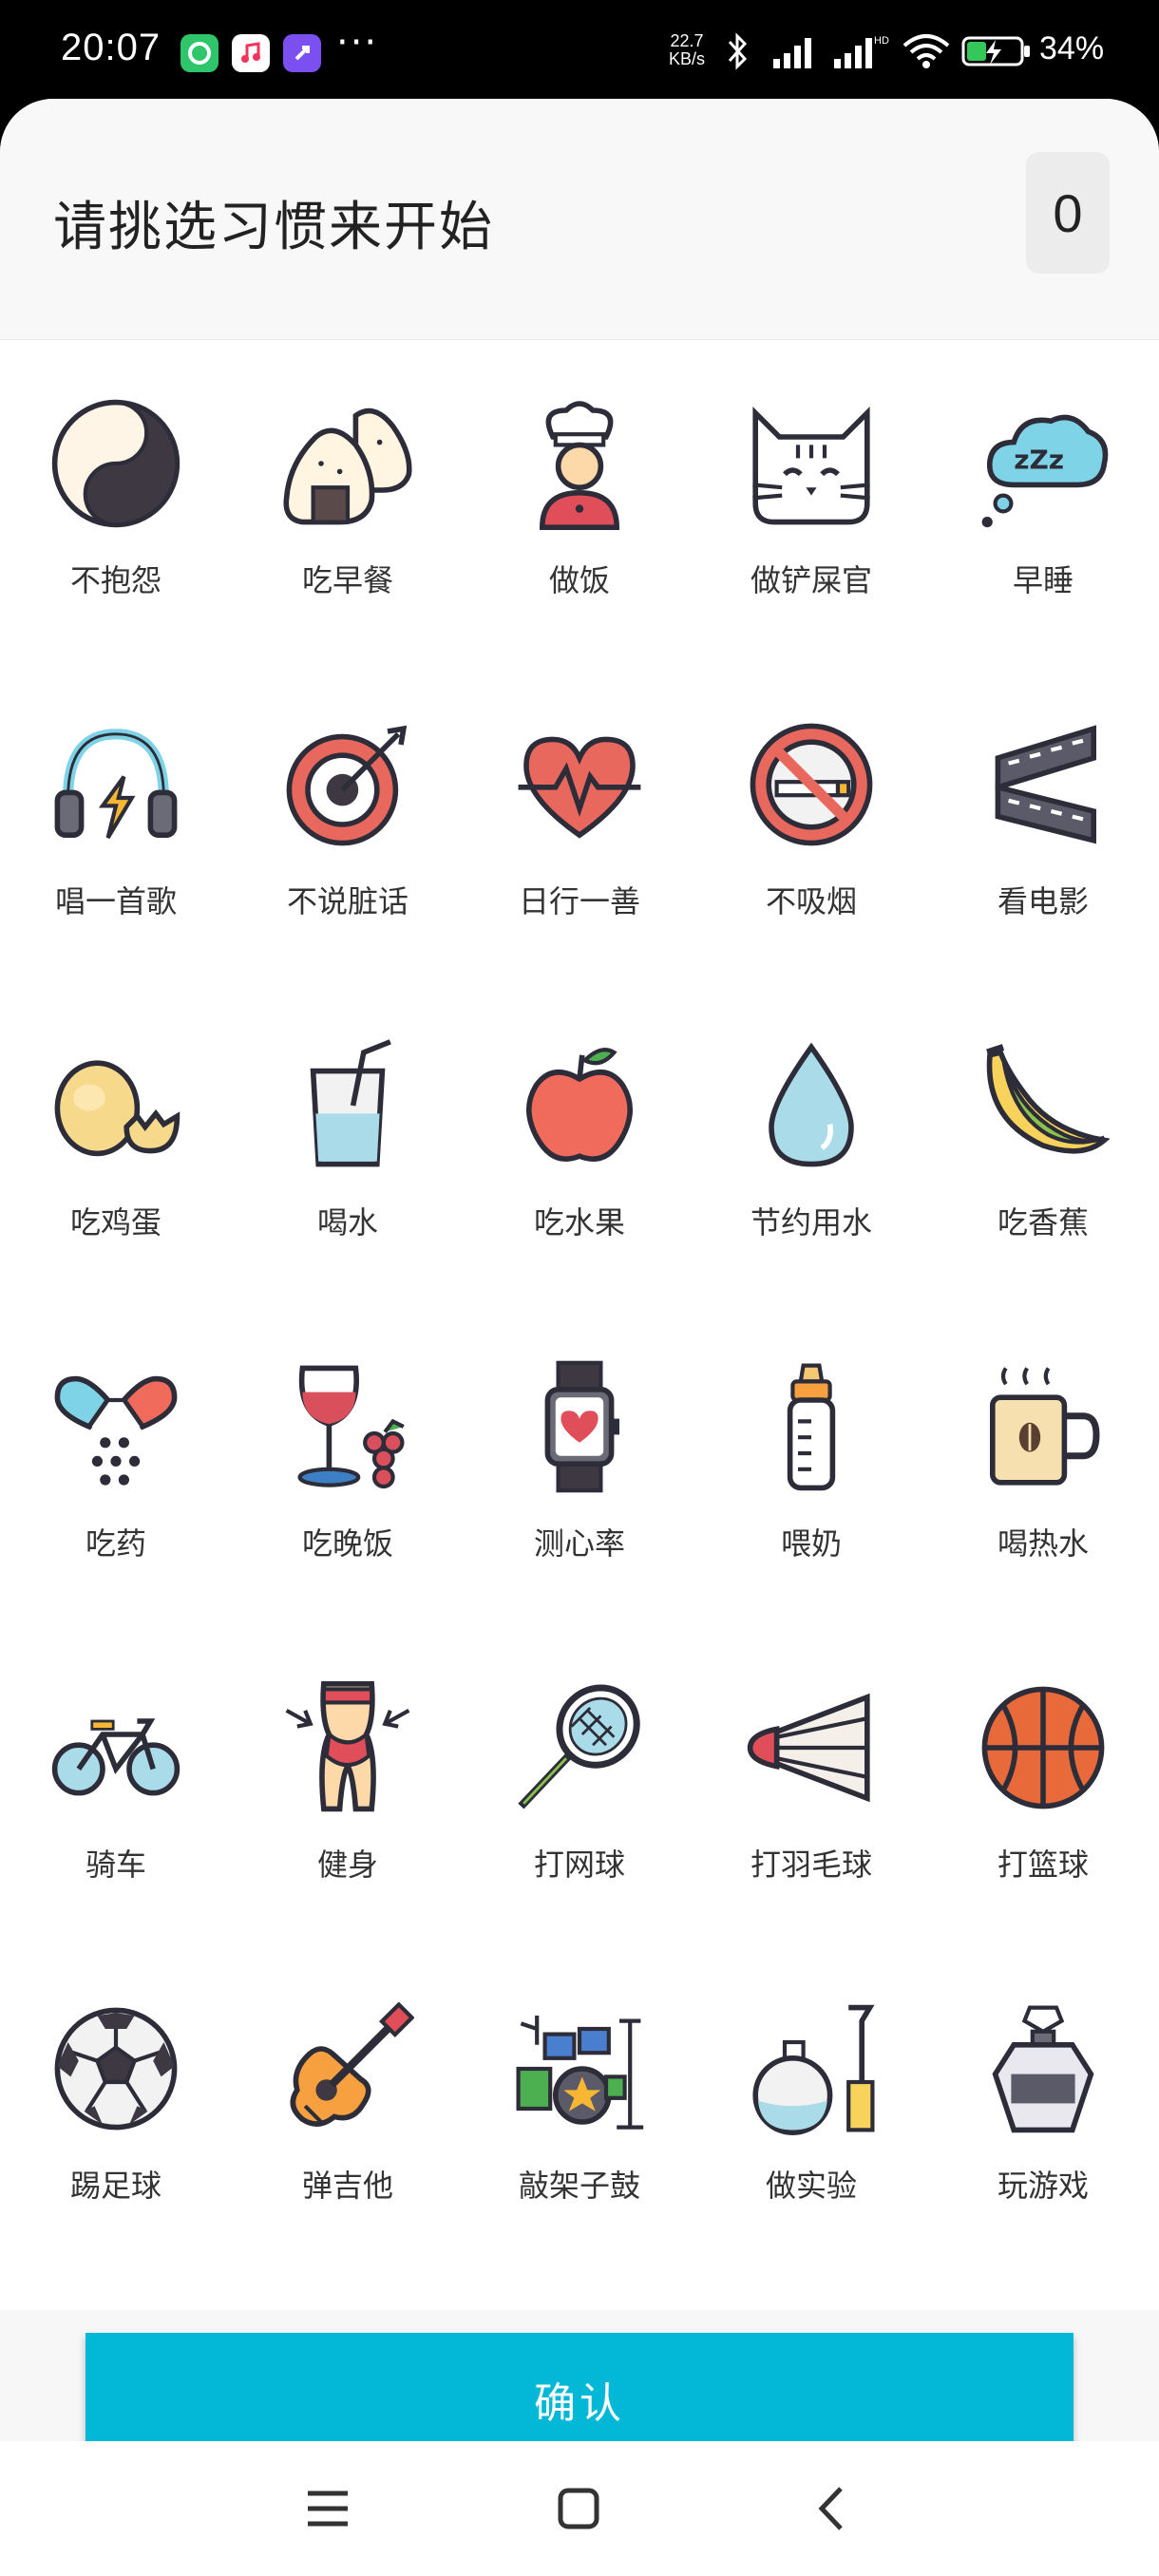  I want to click on drum-kit-icon, so click(580, 2073).